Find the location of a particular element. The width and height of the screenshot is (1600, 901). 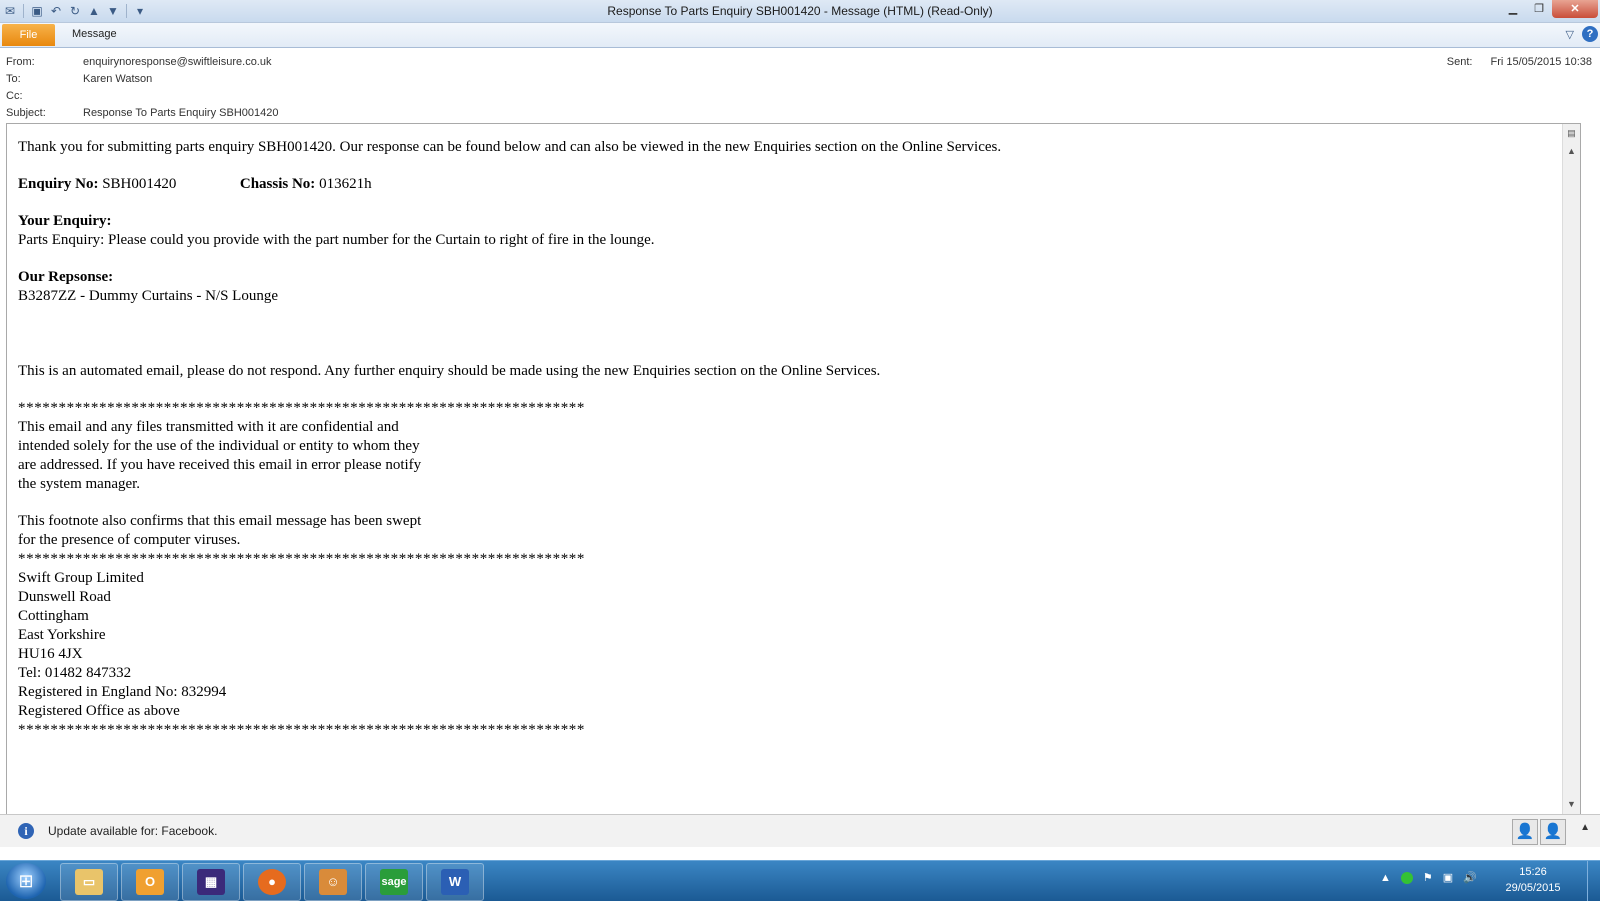

firefox-icon: ● is located at coordinates (272, 882).